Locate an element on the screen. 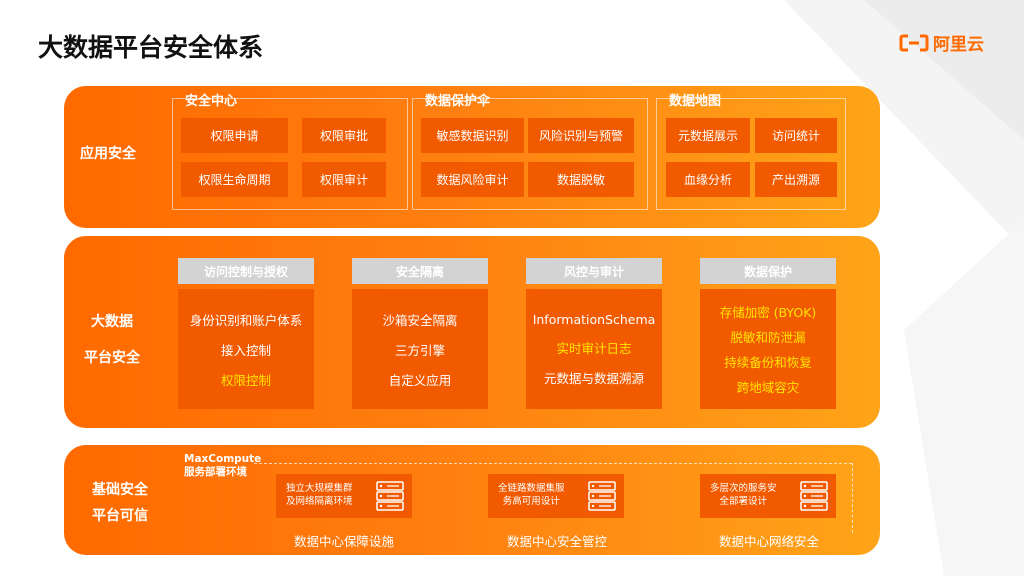 The image size is (1024, 576). cell-permission-lifecycle: 权限生命周期 is located at coordinates (234, 179).